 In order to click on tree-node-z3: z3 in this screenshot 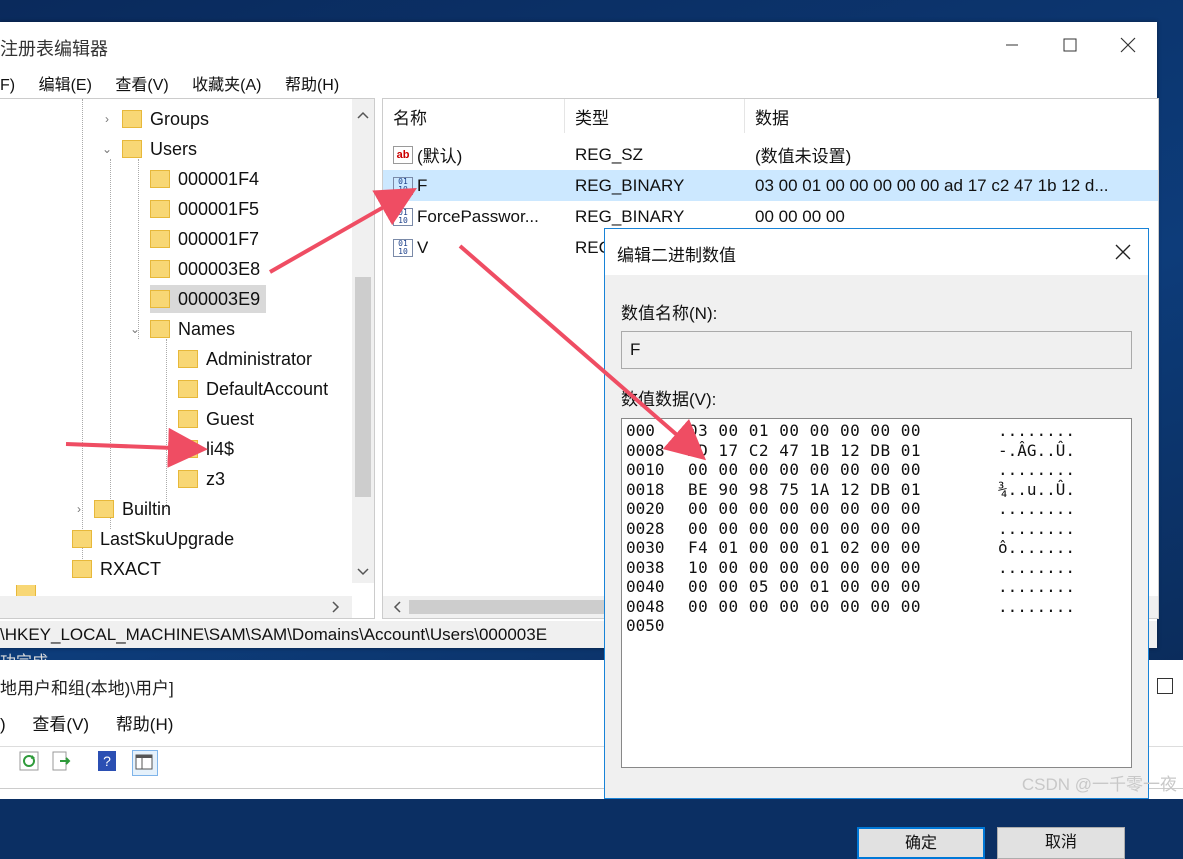, I will do `click(201, 479)`.